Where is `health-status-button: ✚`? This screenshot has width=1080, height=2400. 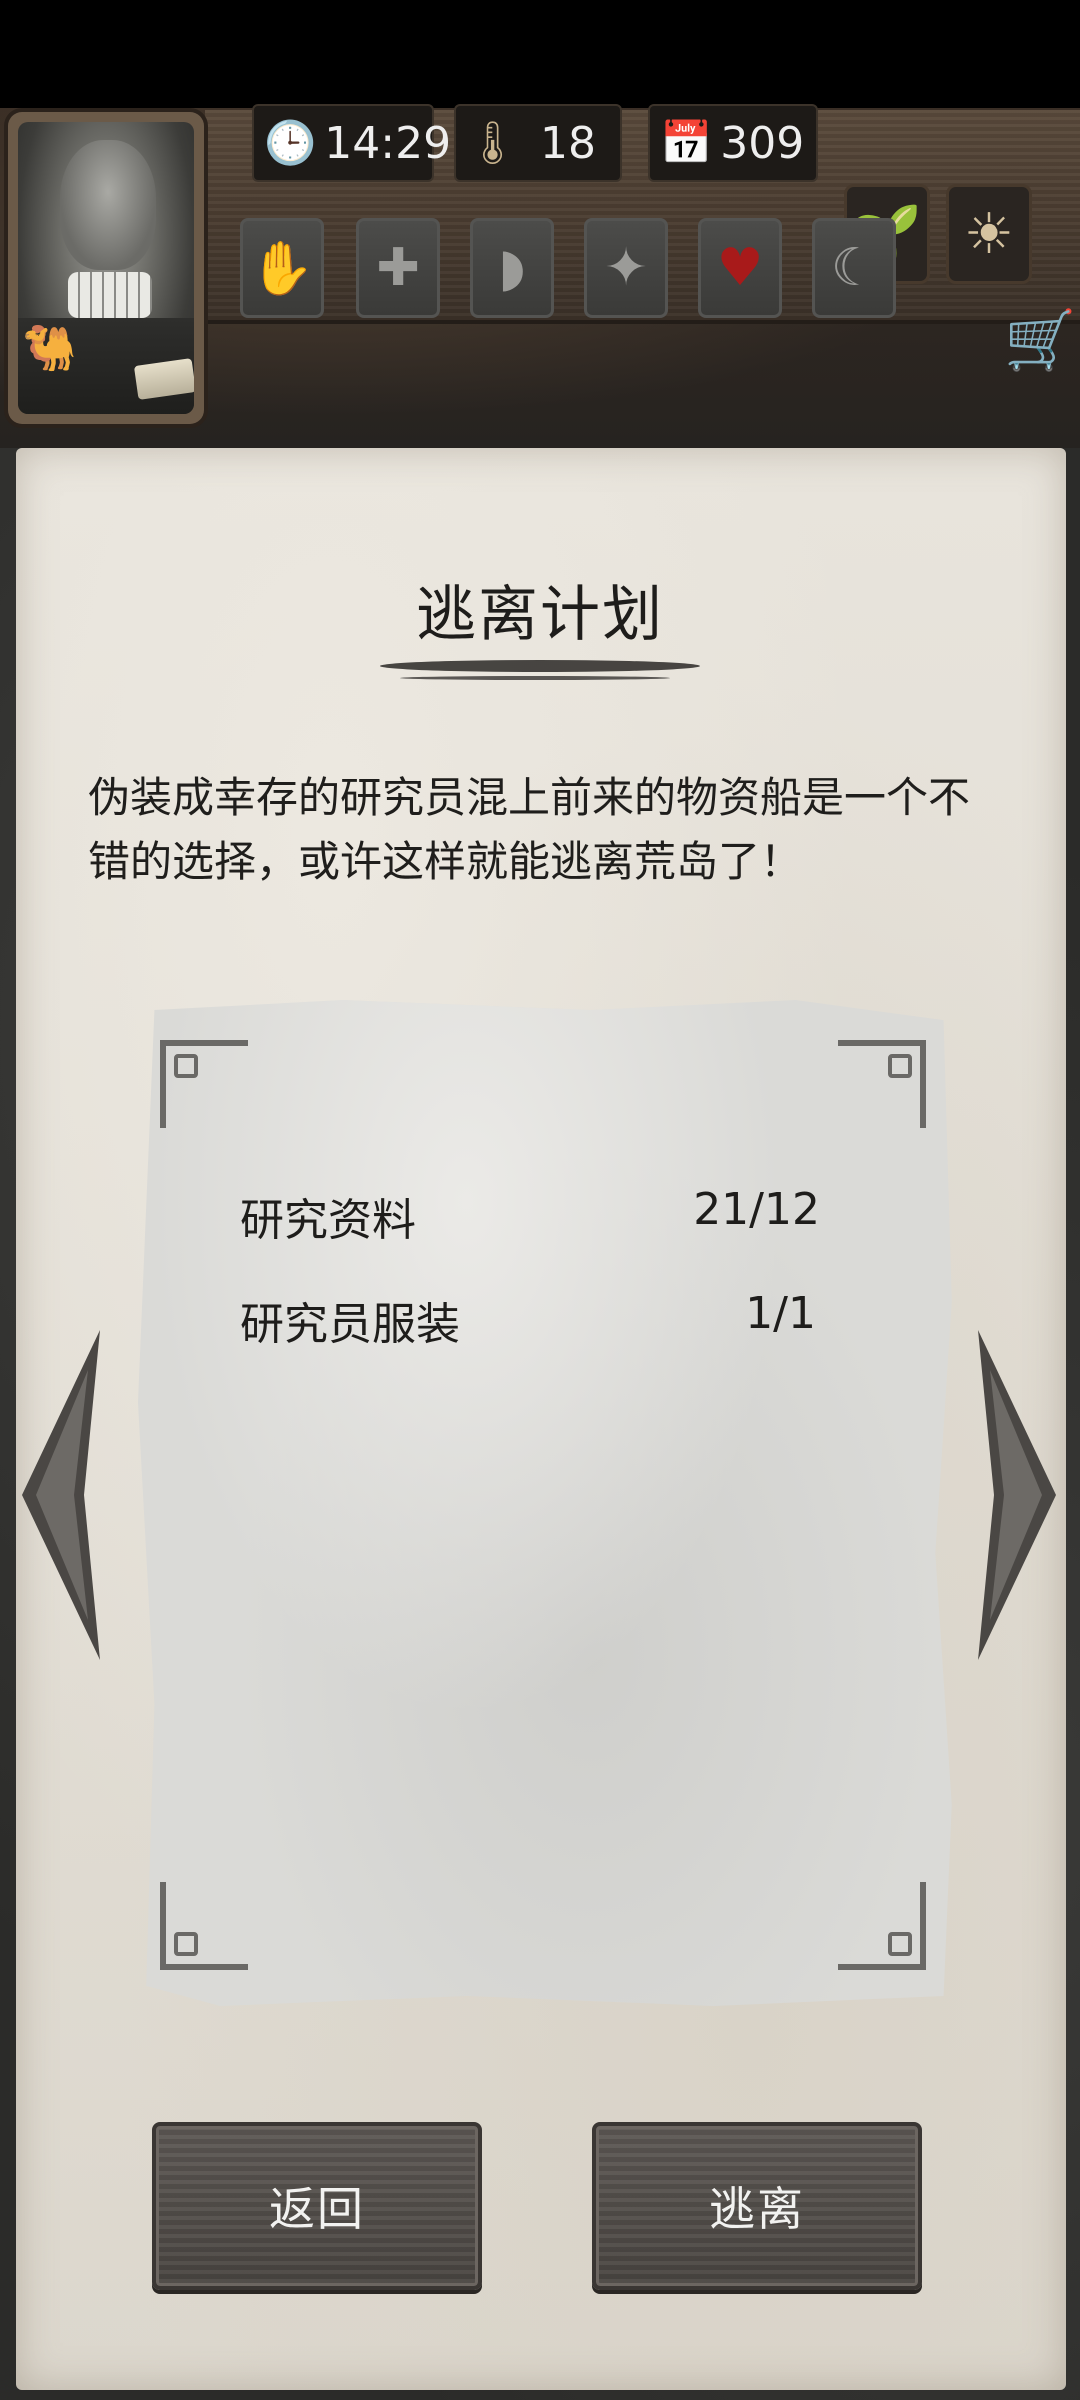
health-status-button: ✚ is located at coordinates (398, 268).